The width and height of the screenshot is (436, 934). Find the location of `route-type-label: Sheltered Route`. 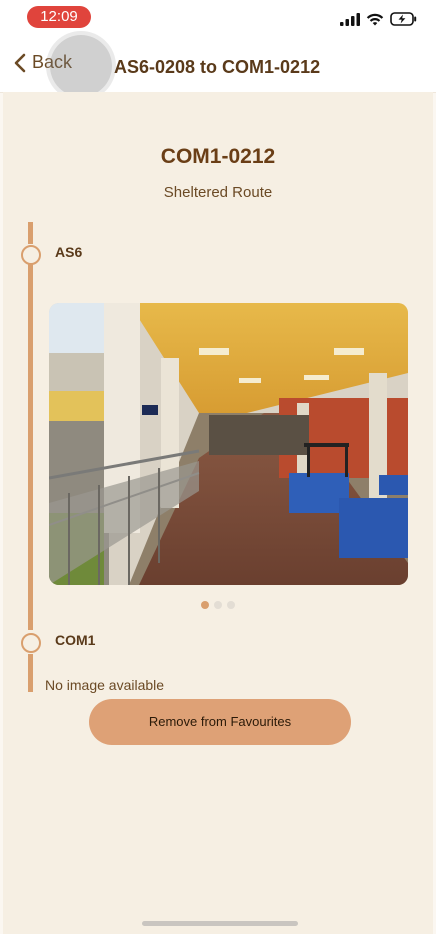

route-type-label: Sheltered Route is located at coordinates (218, 192).